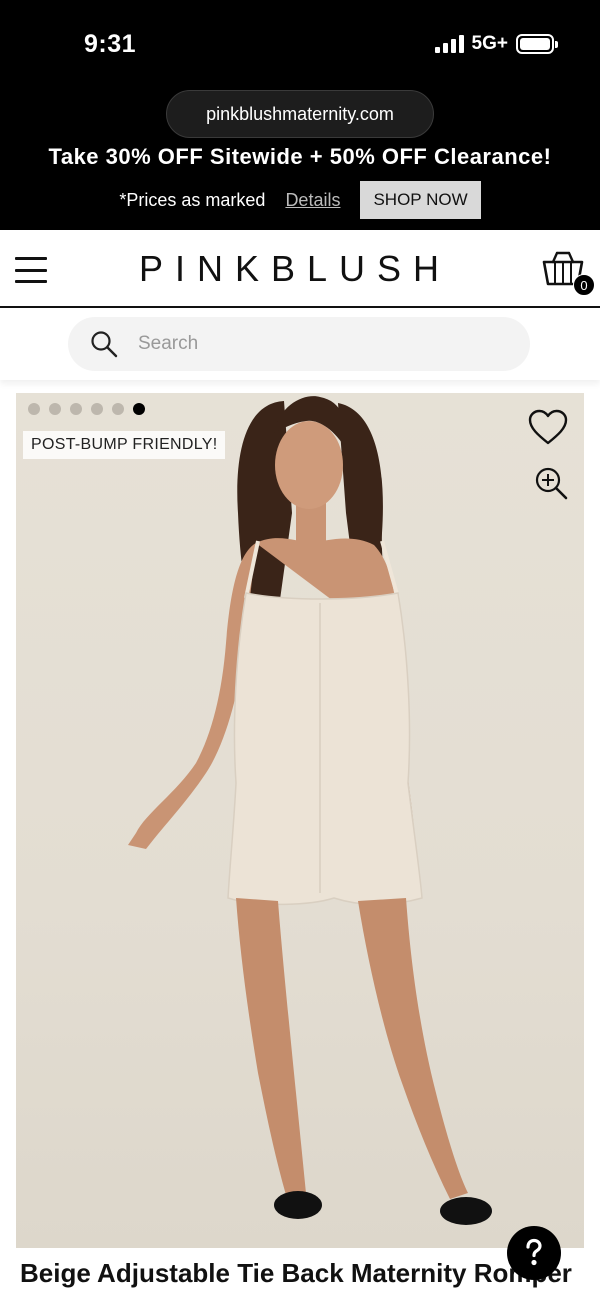 The height and width of the screenshot is (1300, 600). I want to click on cart-count-badge: 0, so click(584, 285).